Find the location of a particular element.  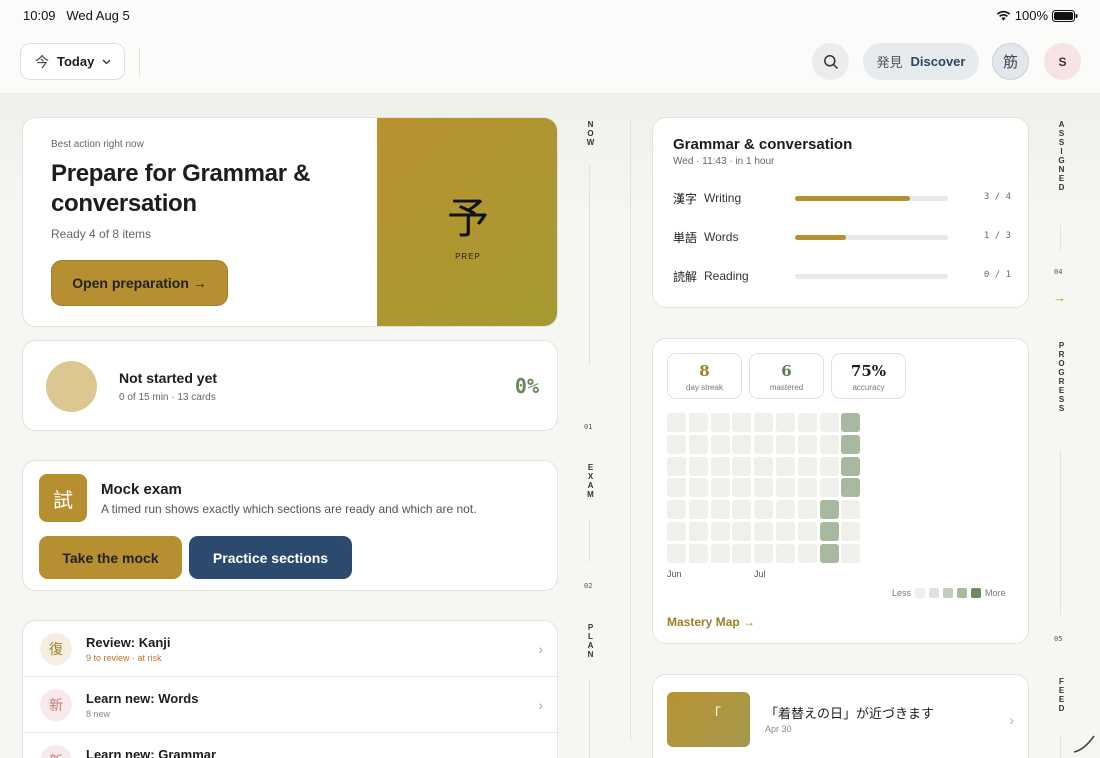

today-dropdown: 今 Today is located at coordinates (72, 61).